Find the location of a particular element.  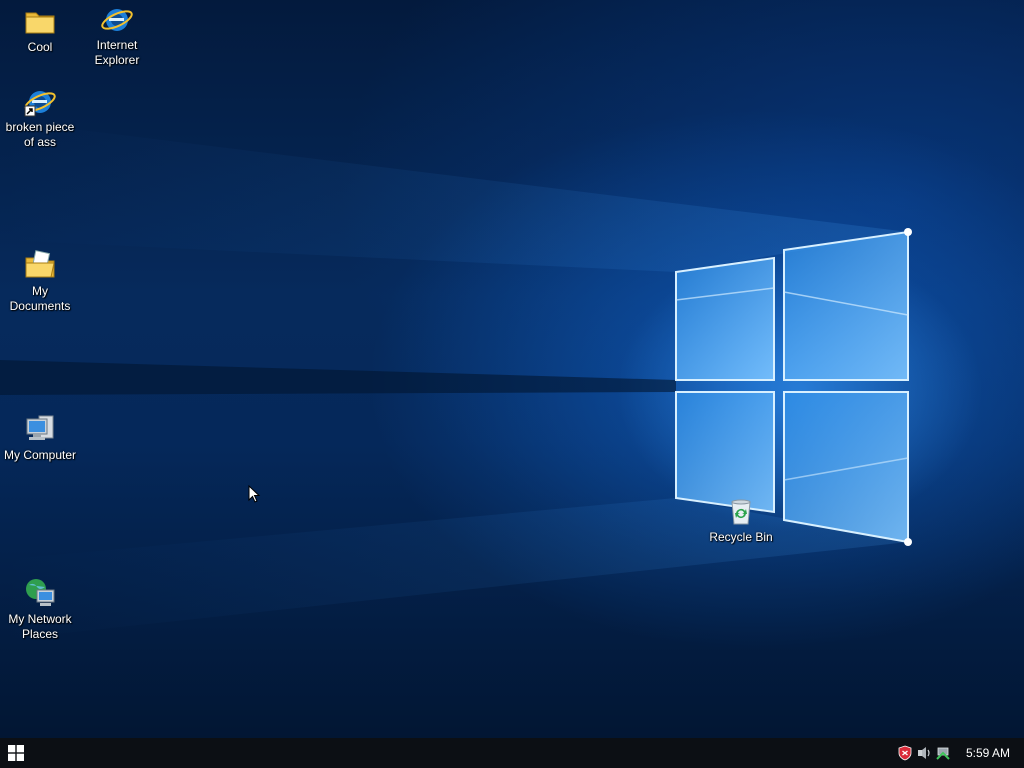

security-shield-icon is located at coordinates (905, 753).